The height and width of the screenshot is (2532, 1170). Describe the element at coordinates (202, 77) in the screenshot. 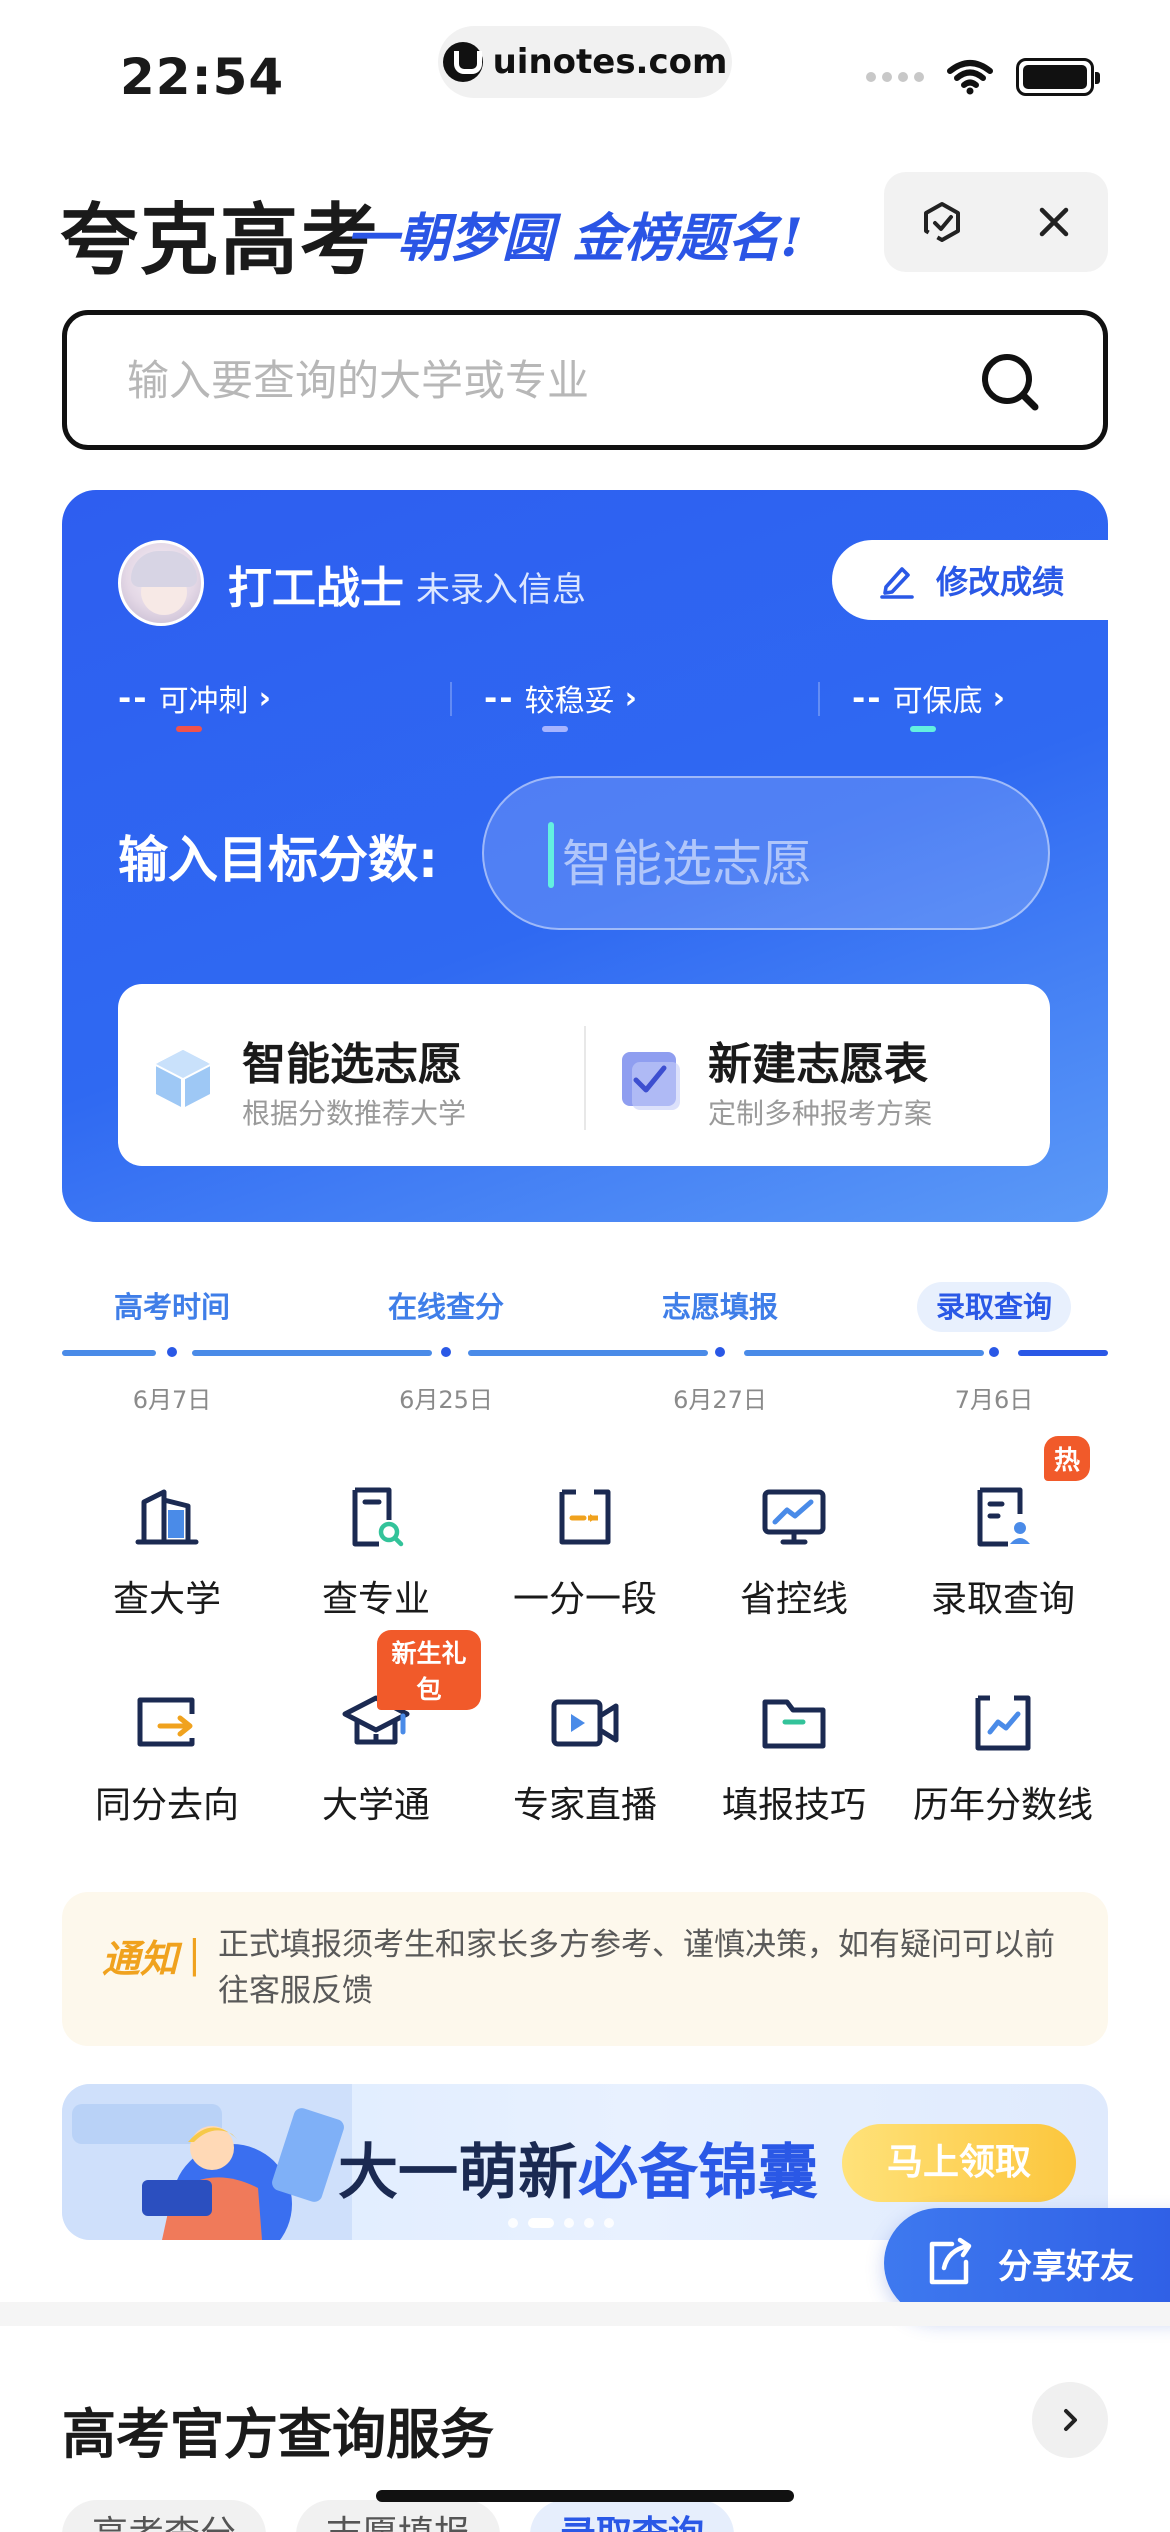

I see `status-time: 22:54` at that location.